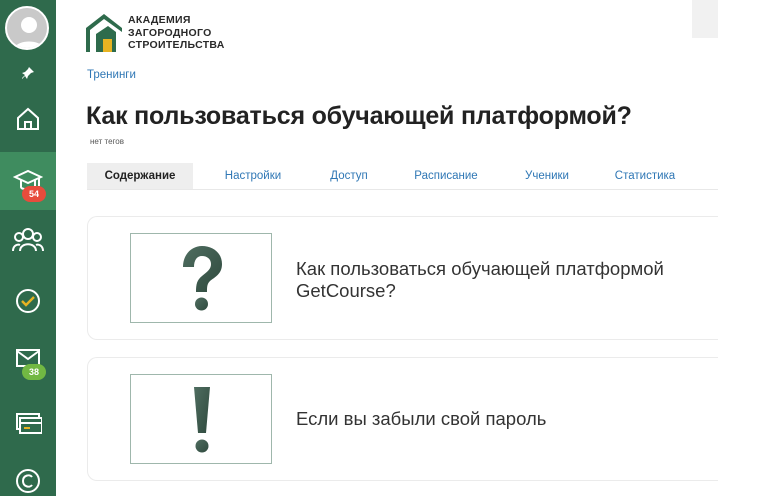 This screenshot has height=496, width=757. What do you see at coordinates (140, 176) in the screenshot?
I see `tab-content: Содержание` at bounding box center [140, 176].